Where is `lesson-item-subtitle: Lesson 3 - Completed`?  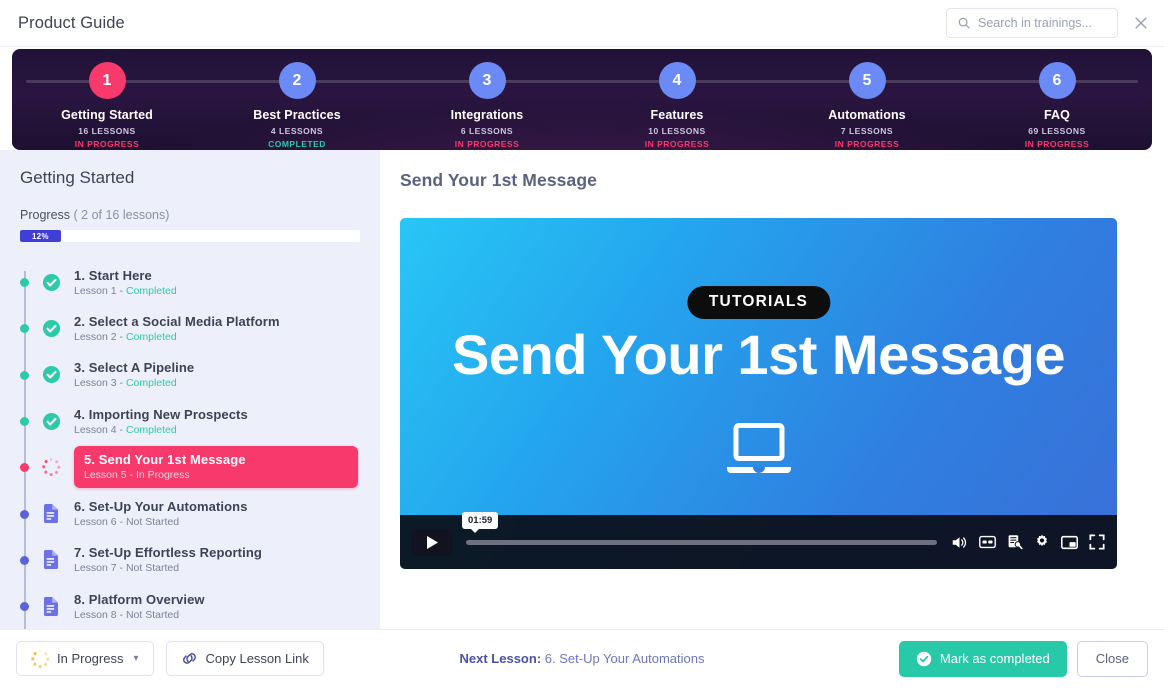
lesson-item-subtitle: Lesson 3 - Completed is located at coordinates (134, 383).